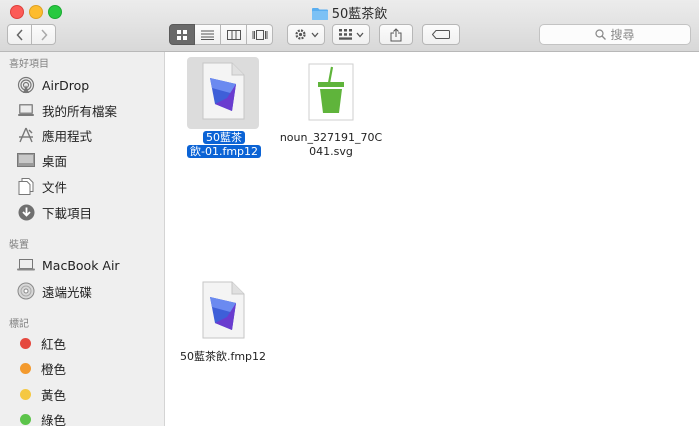  What do you see at coordinates (25, 343) in the screenshot?
I see `red-tag-dot` at bounding box center [25, 343].